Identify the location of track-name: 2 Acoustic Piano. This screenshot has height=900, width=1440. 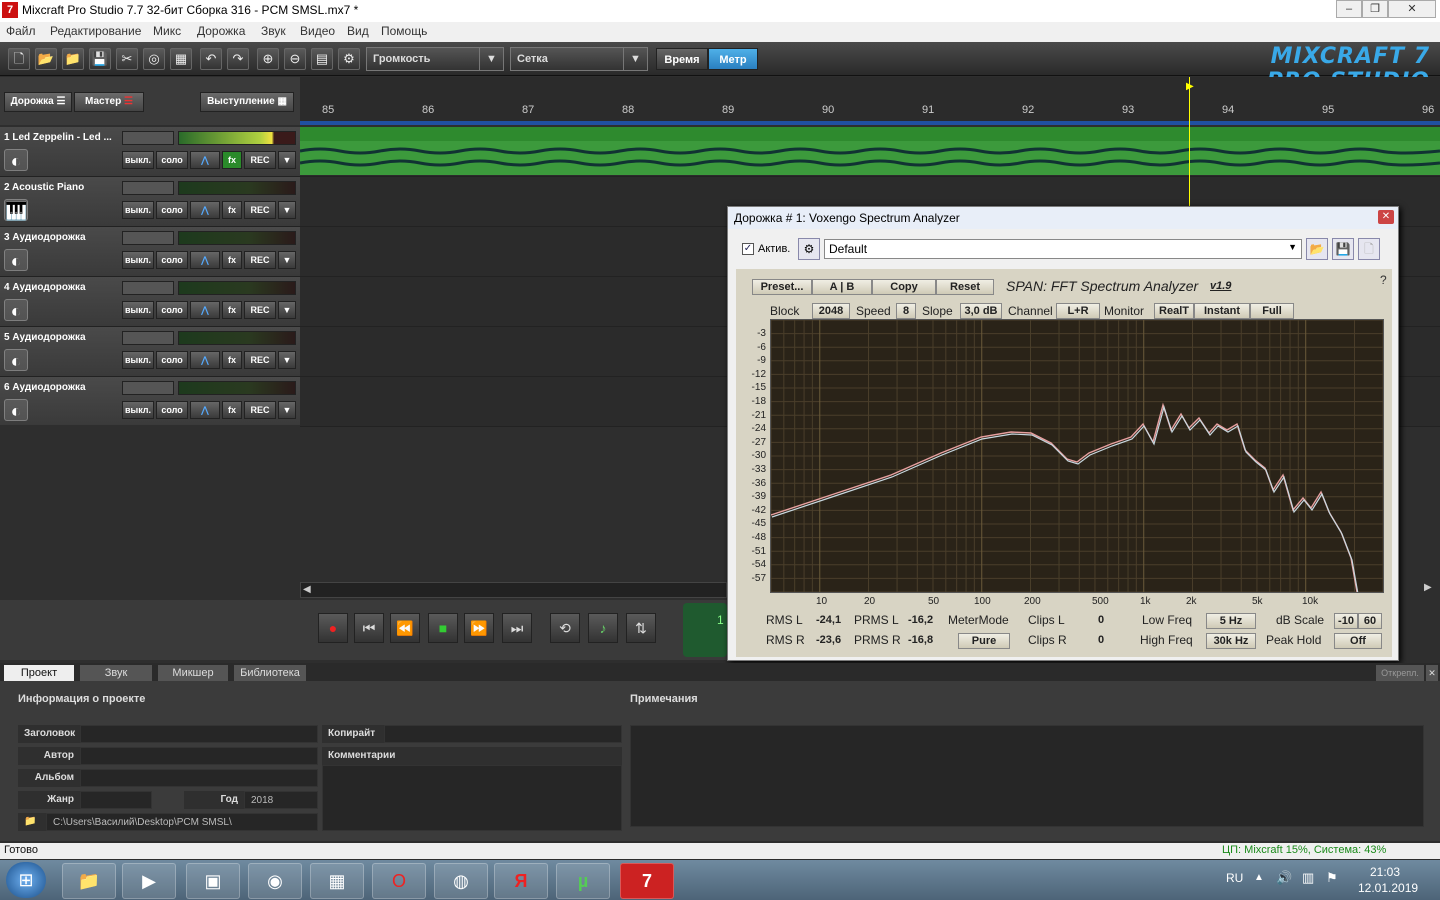
(61, 187).